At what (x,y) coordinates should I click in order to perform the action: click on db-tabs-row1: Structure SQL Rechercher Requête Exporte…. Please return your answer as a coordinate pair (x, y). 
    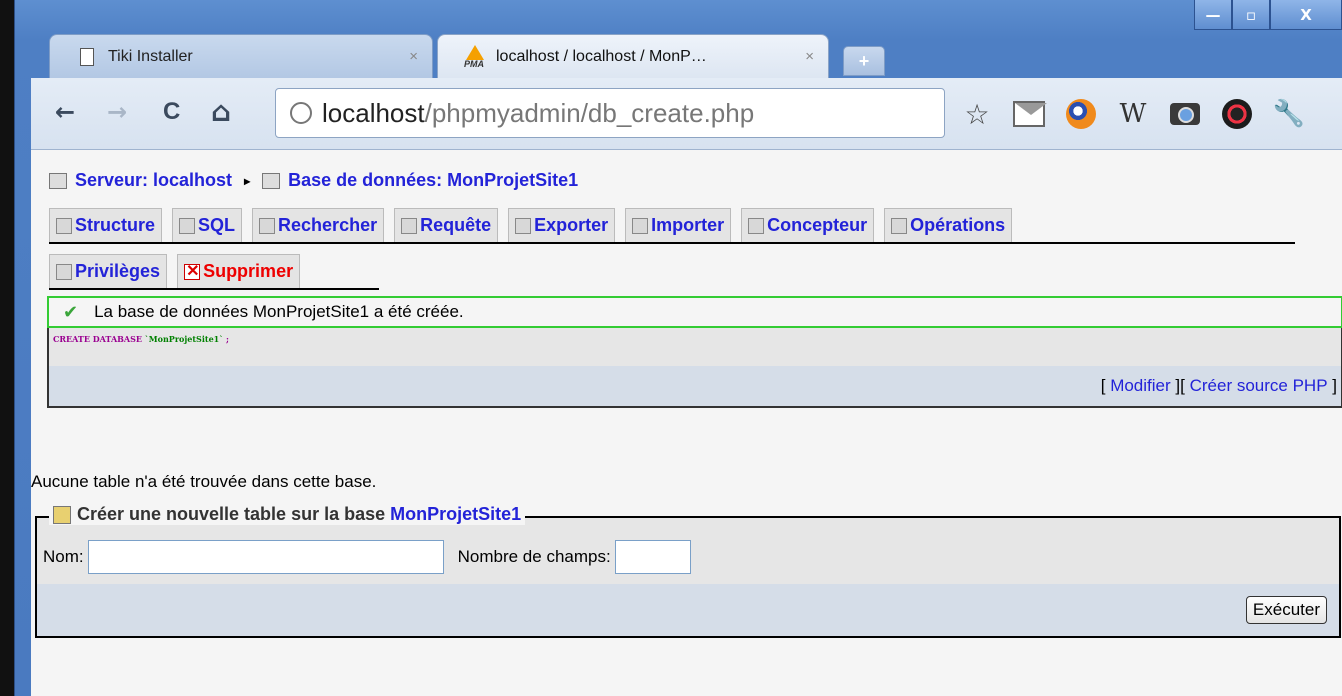
    Looking at the image, I should click on (672, 226).